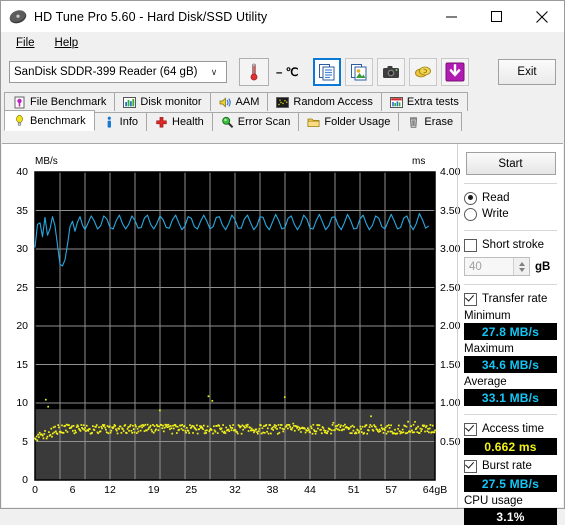 This screenshot has width=565, height=525. I want to click on download-button, so click(455, 72).